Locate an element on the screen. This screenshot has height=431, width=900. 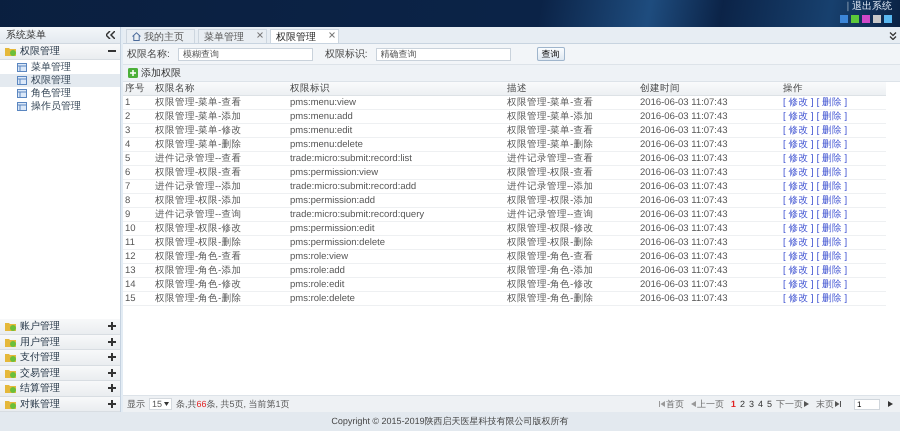
page-number: 5 is located at coordinates (769, 404).